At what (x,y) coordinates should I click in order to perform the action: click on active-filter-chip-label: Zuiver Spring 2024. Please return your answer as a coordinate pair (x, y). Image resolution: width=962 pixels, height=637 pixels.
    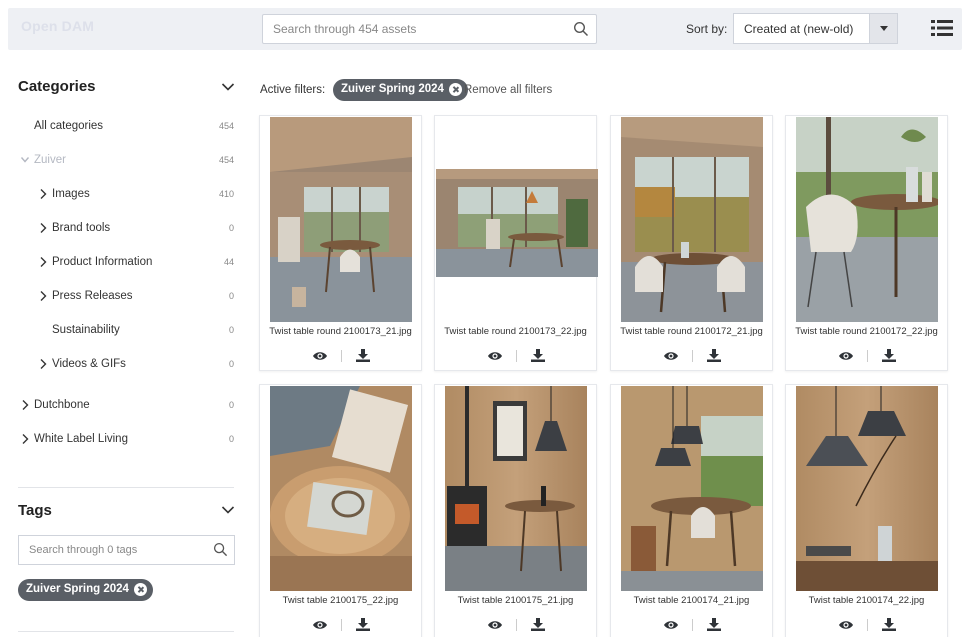
    Looking at the image, I should click on (392, 89).